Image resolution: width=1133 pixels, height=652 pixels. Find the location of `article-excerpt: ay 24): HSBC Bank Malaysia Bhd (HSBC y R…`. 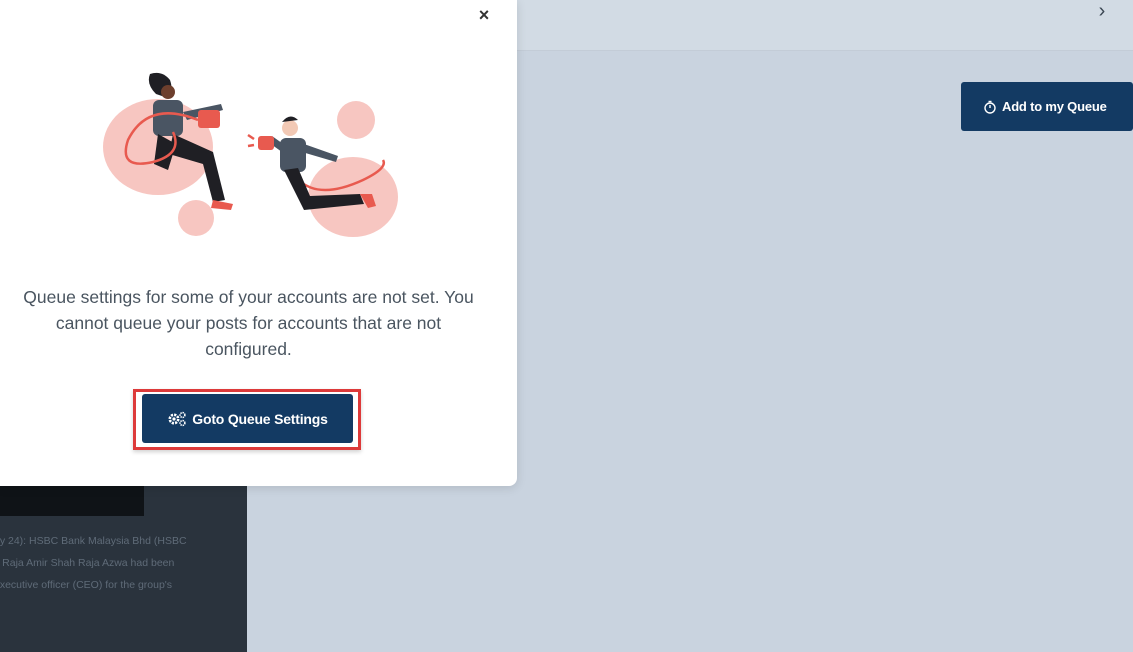

article-excerpt: ay 24): HSBC Bank Malaysia Bhd (HSBC y R… is located at coordinates (122, 563).